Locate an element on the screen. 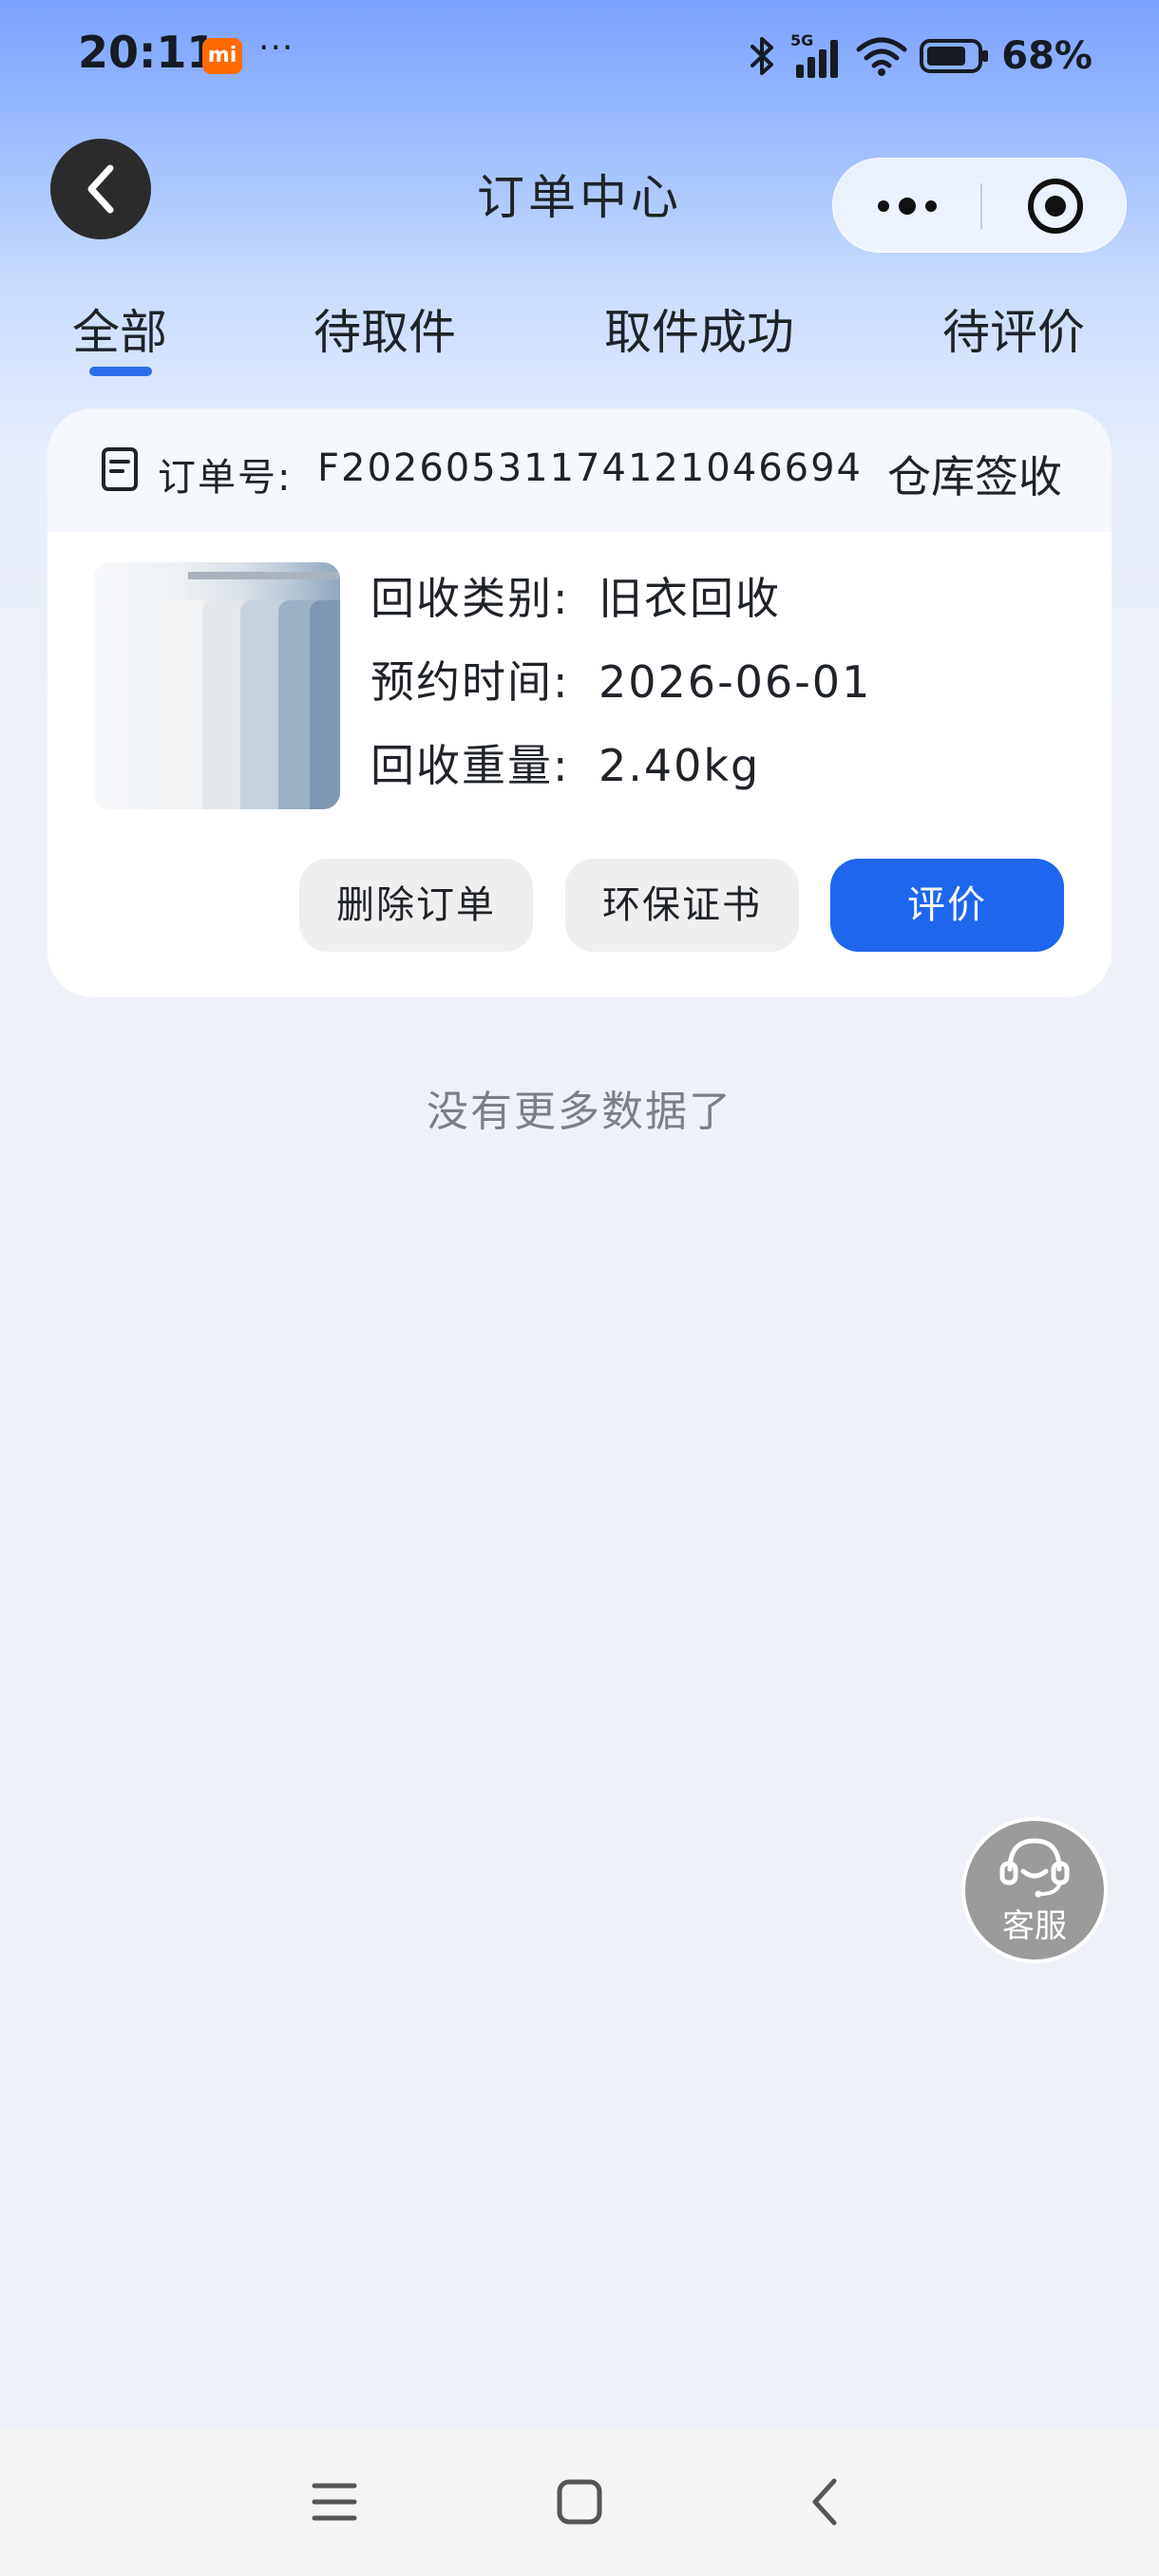  system-nav-bar is located at coordinates (579, 2502).